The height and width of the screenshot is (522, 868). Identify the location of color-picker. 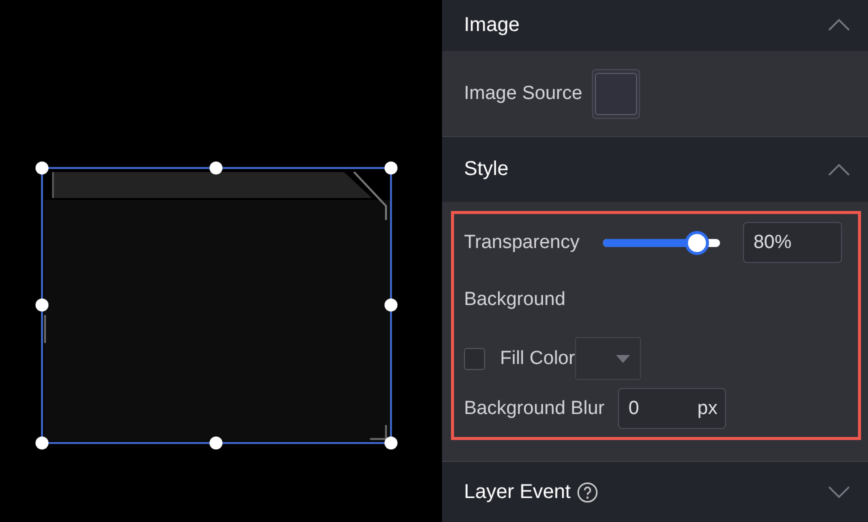
(607, 358).